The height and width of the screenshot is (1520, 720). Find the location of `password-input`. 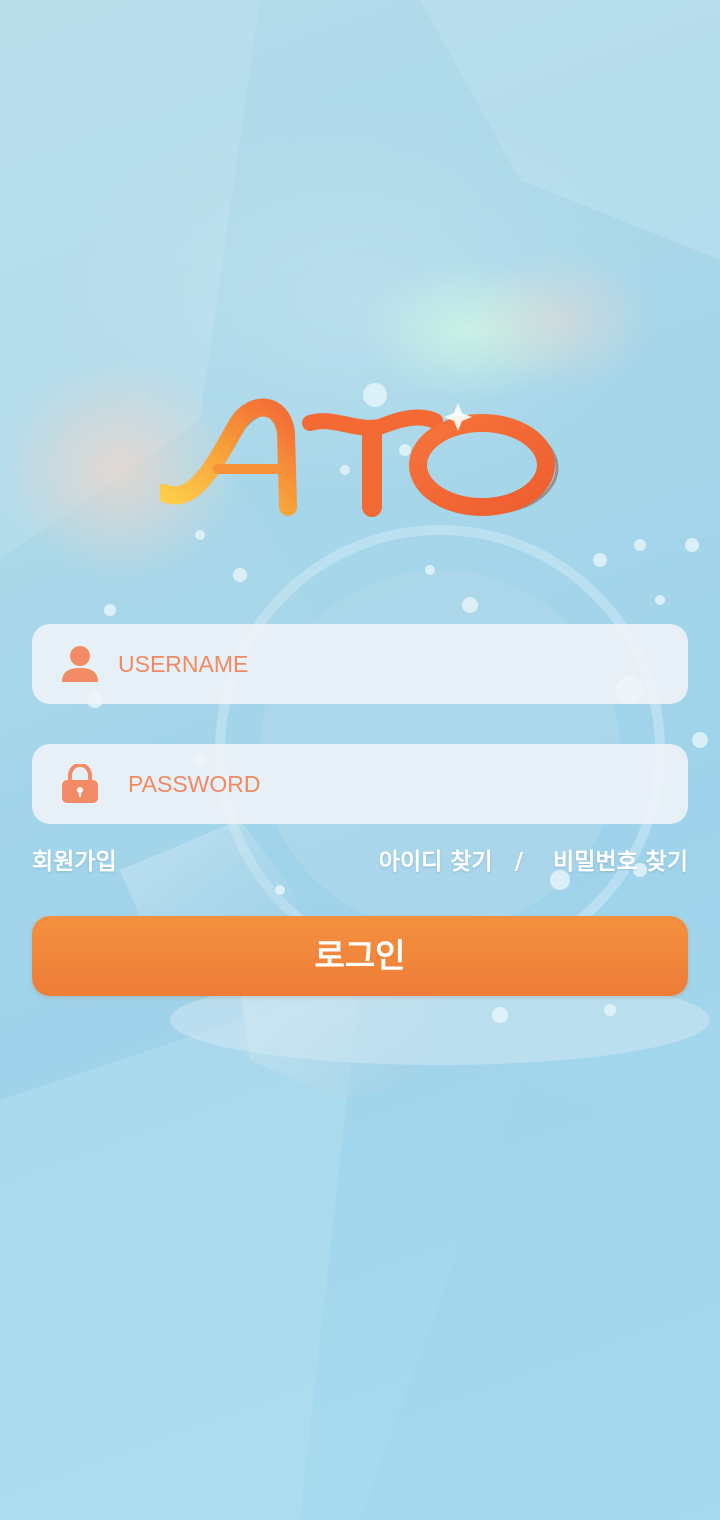

password-input is located at coordinates (398, 784).